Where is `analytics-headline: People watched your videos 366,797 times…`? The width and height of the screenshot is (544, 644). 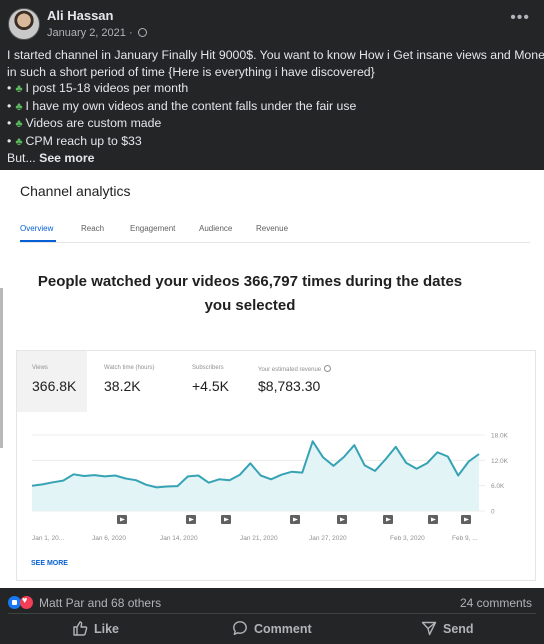 analytics-headline: People watched your videos 366,797 times… is located at coordinates (250, 294).